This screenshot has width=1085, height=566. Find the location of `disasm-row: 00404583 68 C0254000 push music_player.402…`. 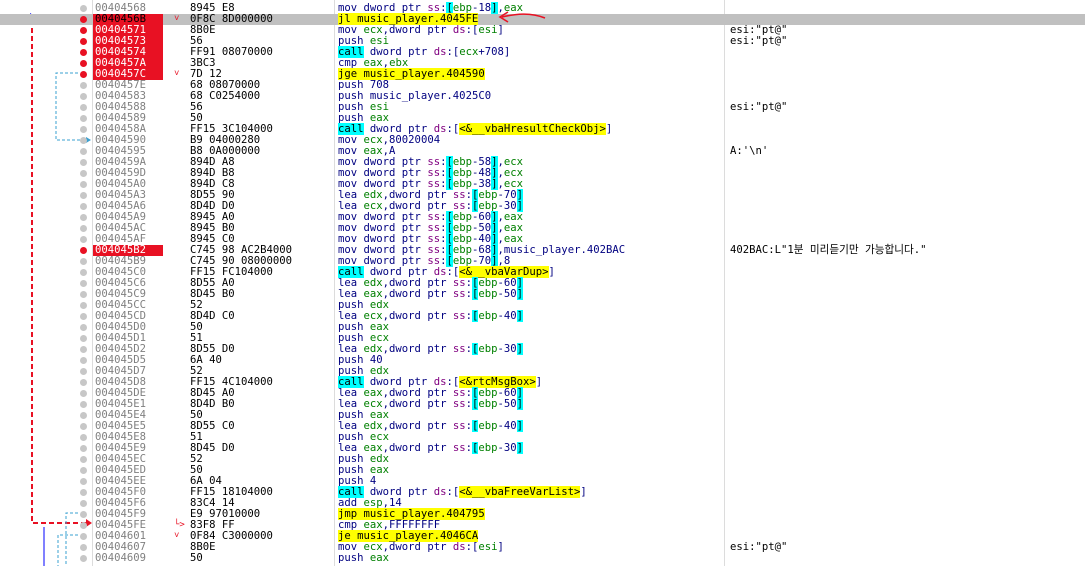

disasm-row: 00404583 68 C0254000 push music_player.402… is located at coordinates (542, 96).